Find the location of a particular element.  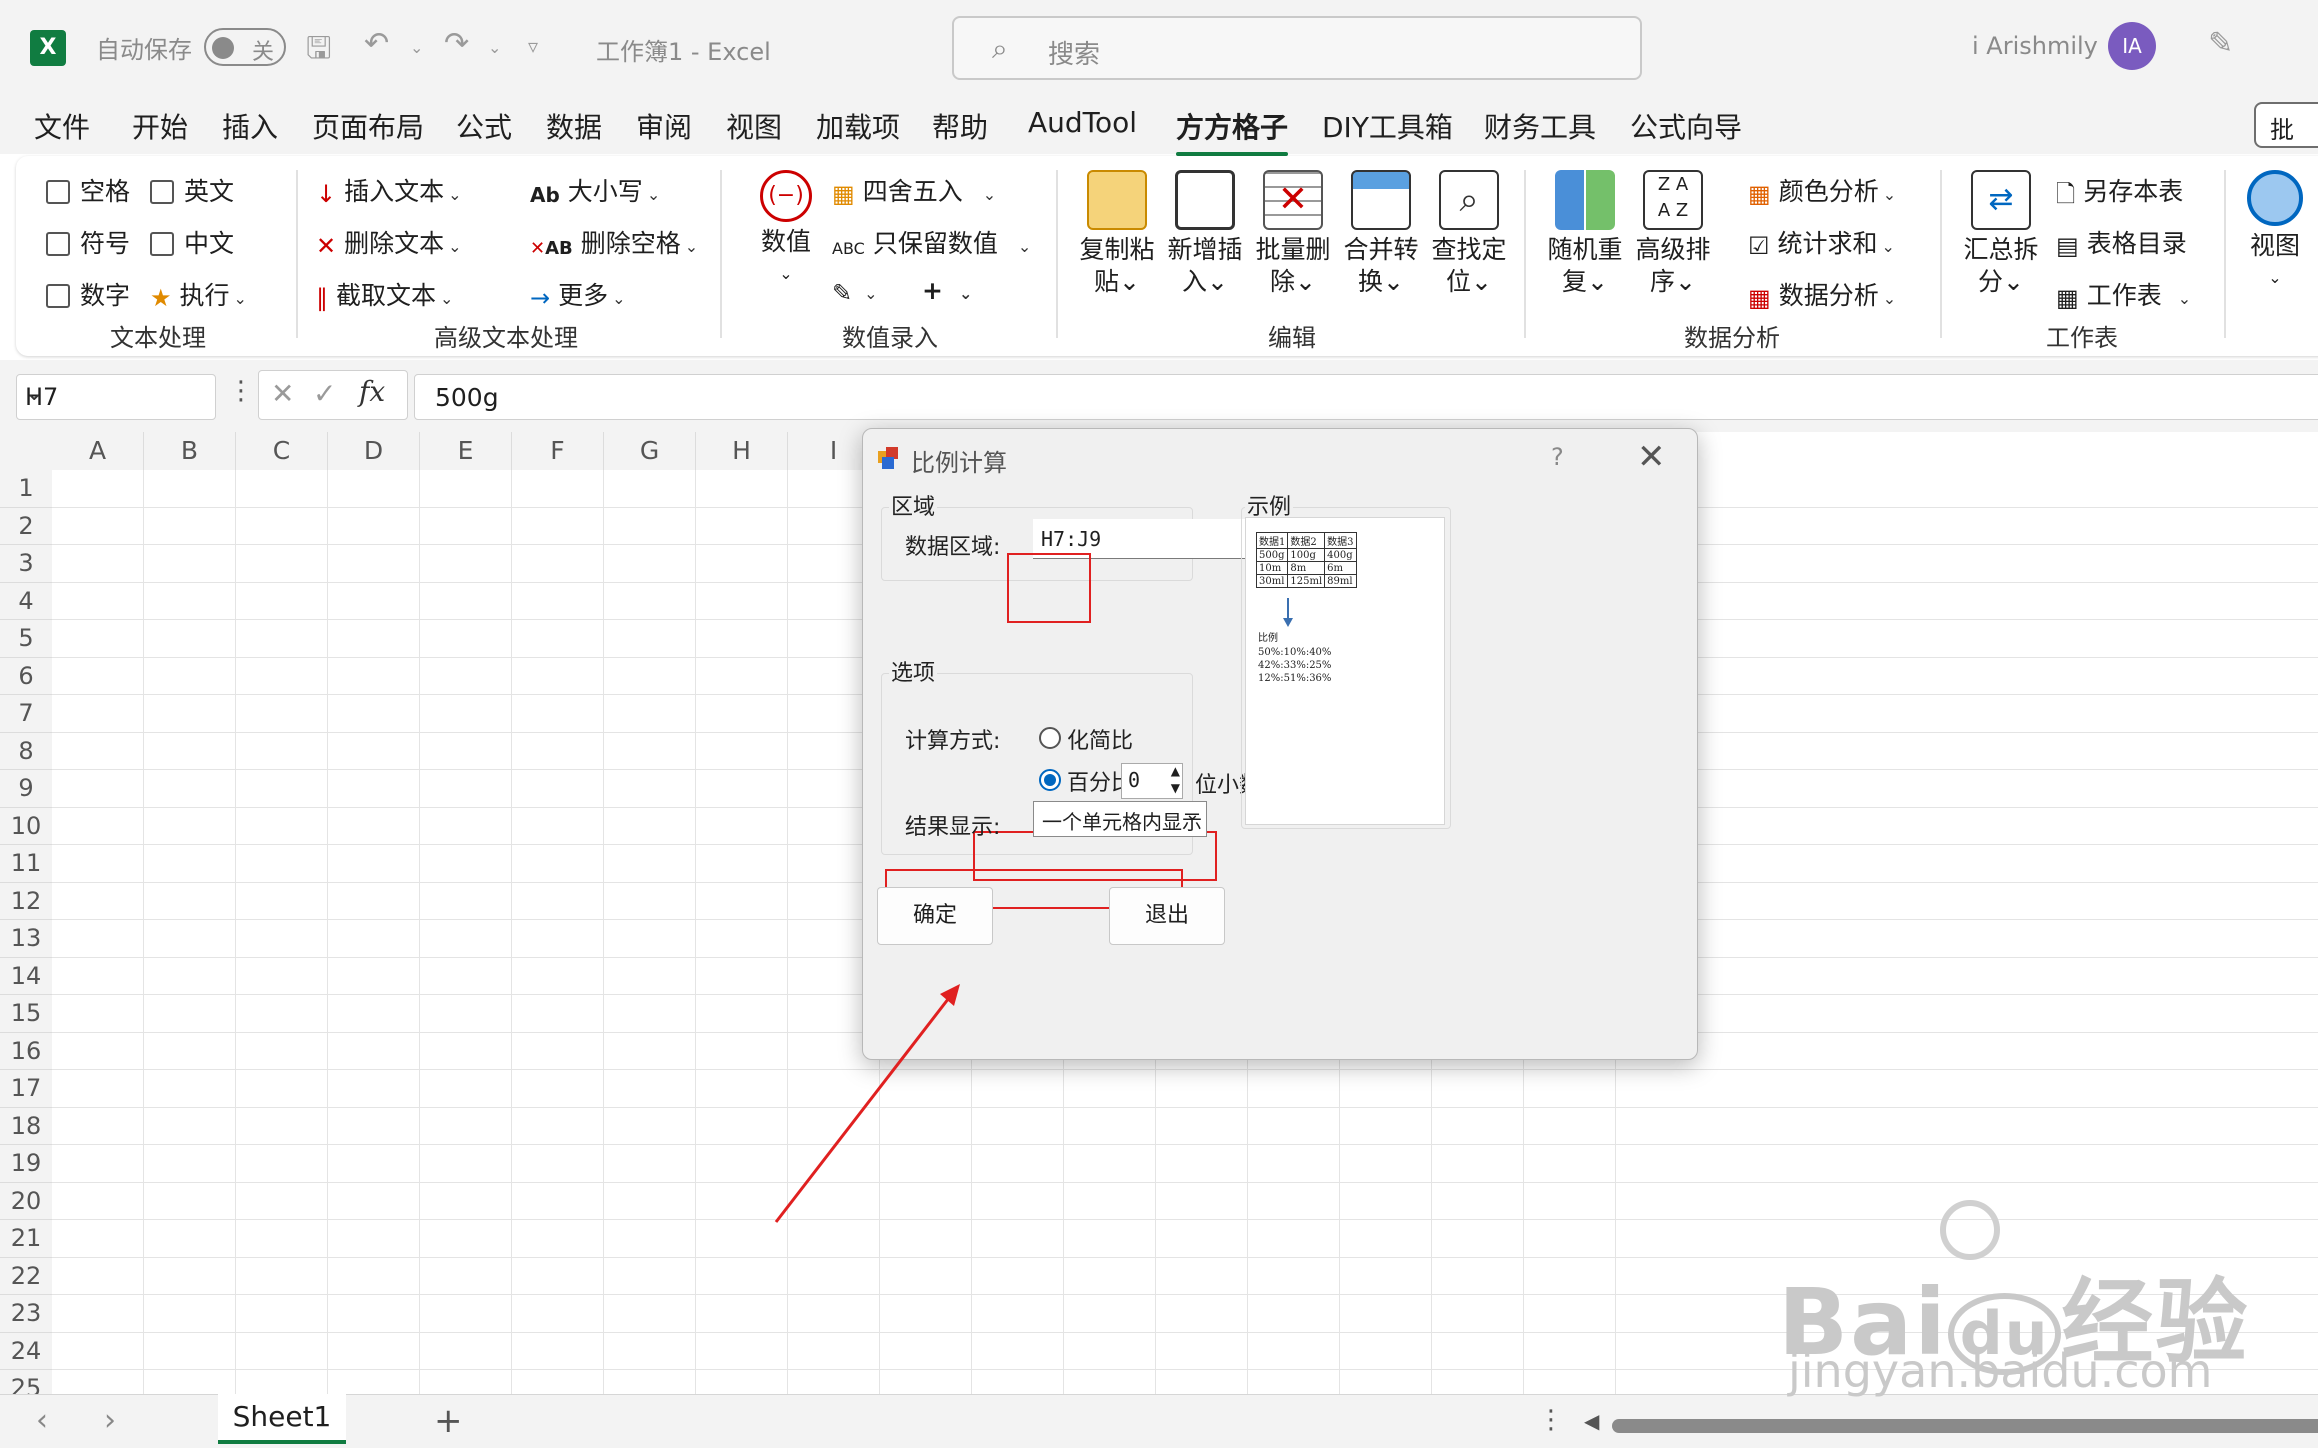

ok-button: 确定 is located at coordinates (935, 916).